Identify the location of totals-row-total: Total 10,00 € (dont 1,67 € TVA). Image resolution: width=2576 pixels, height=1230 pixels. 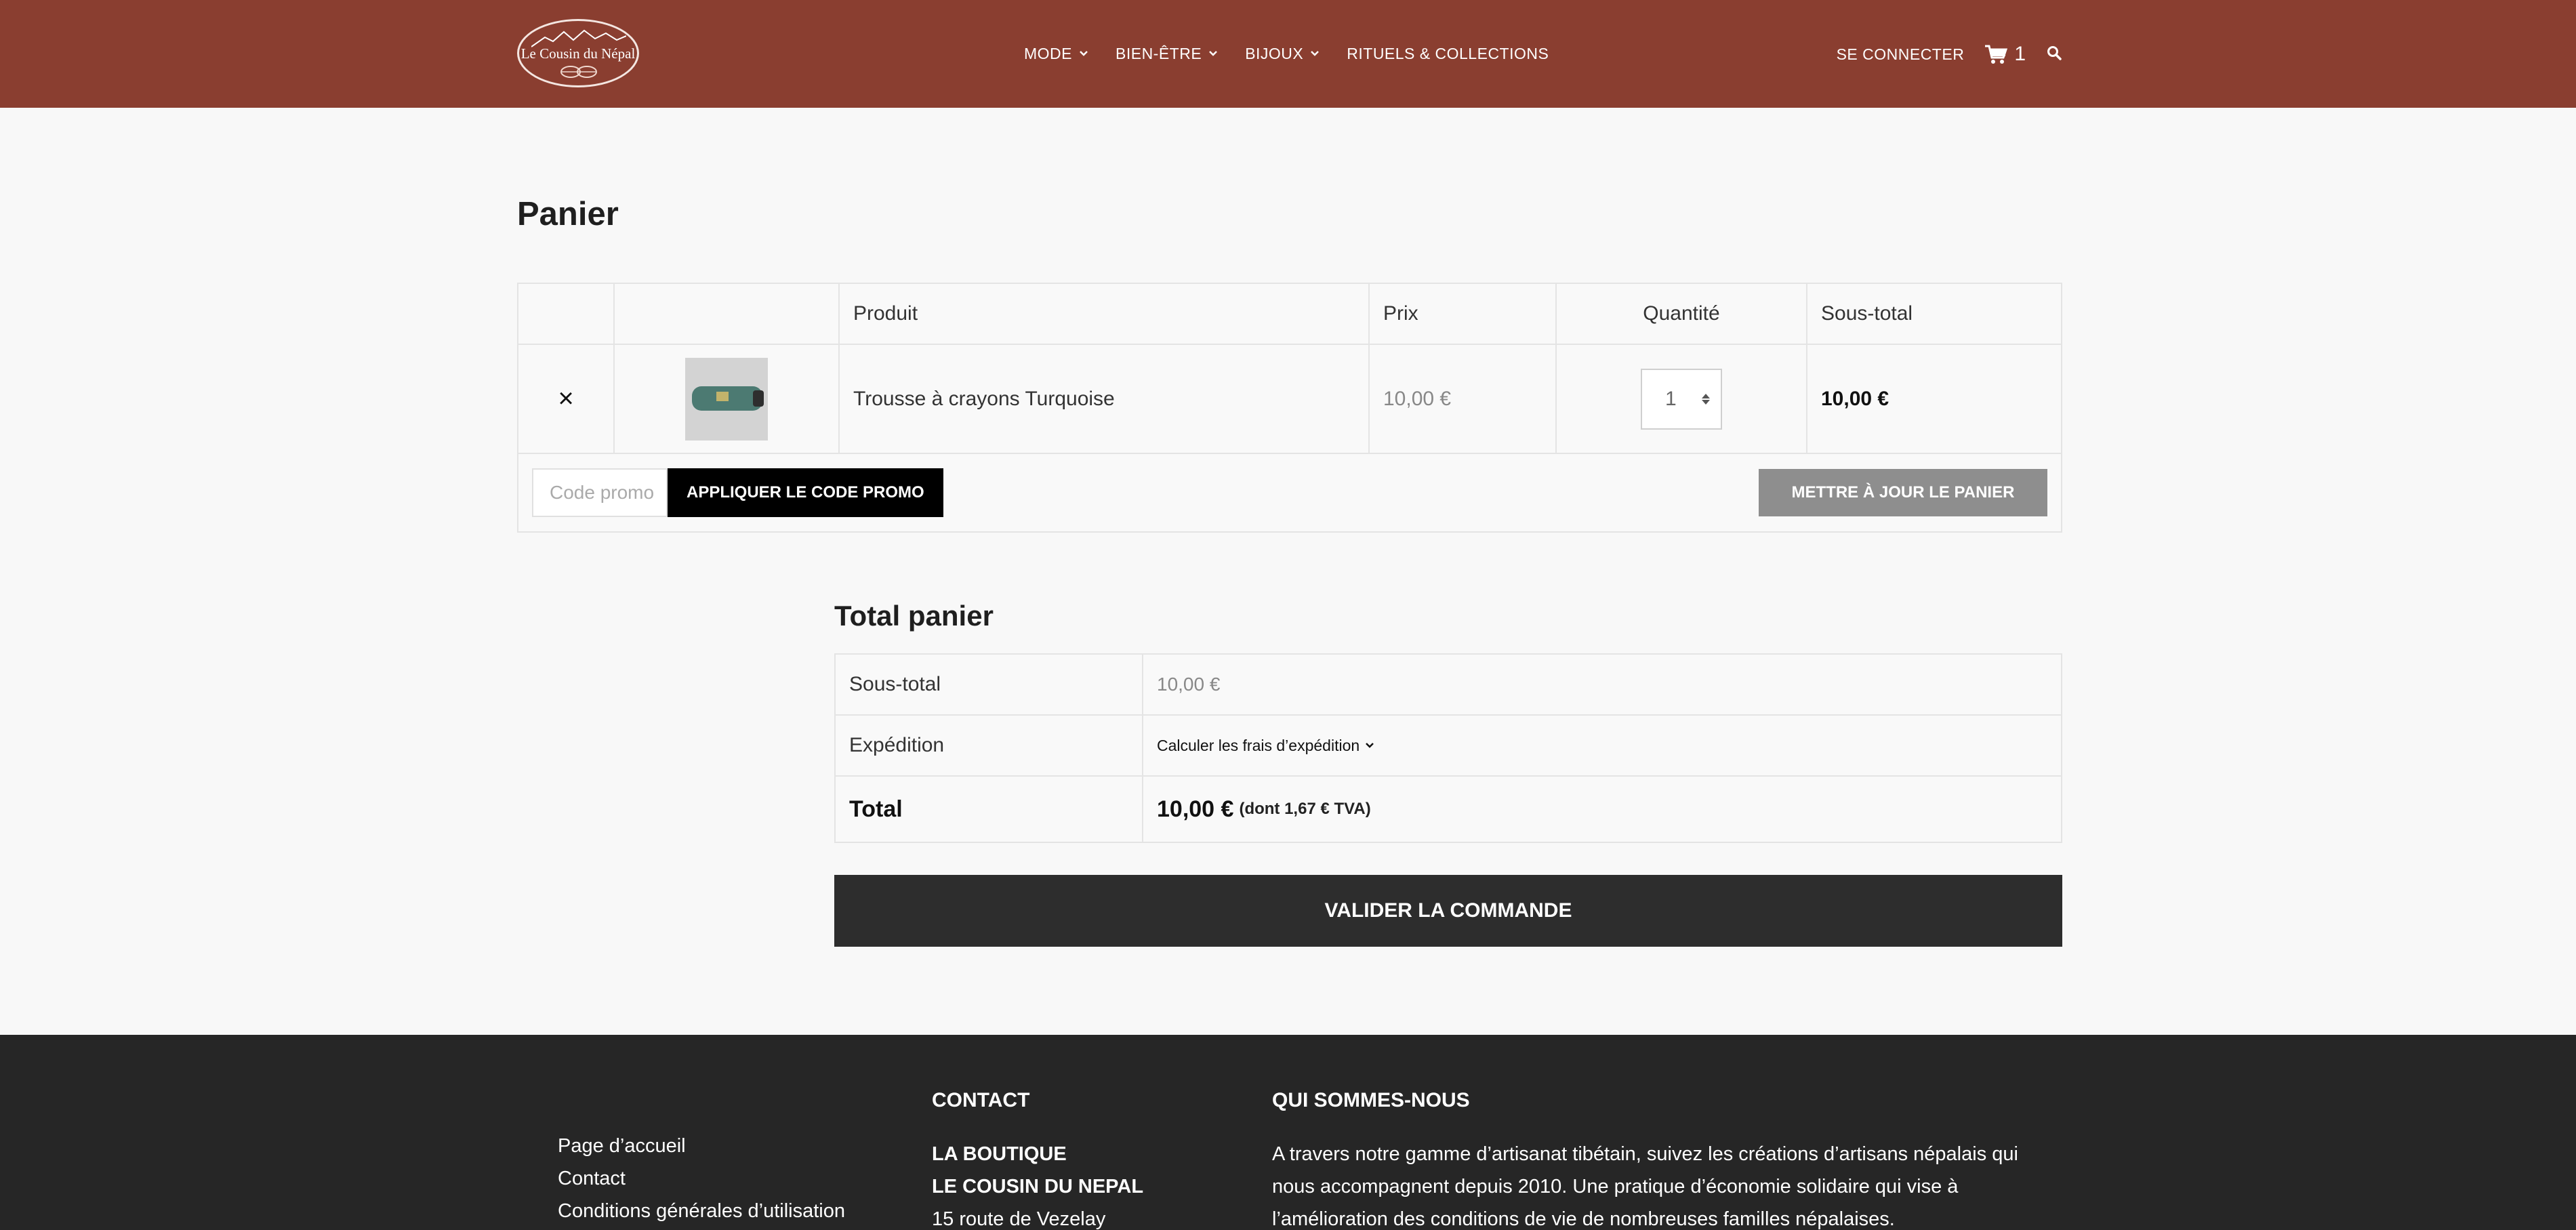
(1448, 809).